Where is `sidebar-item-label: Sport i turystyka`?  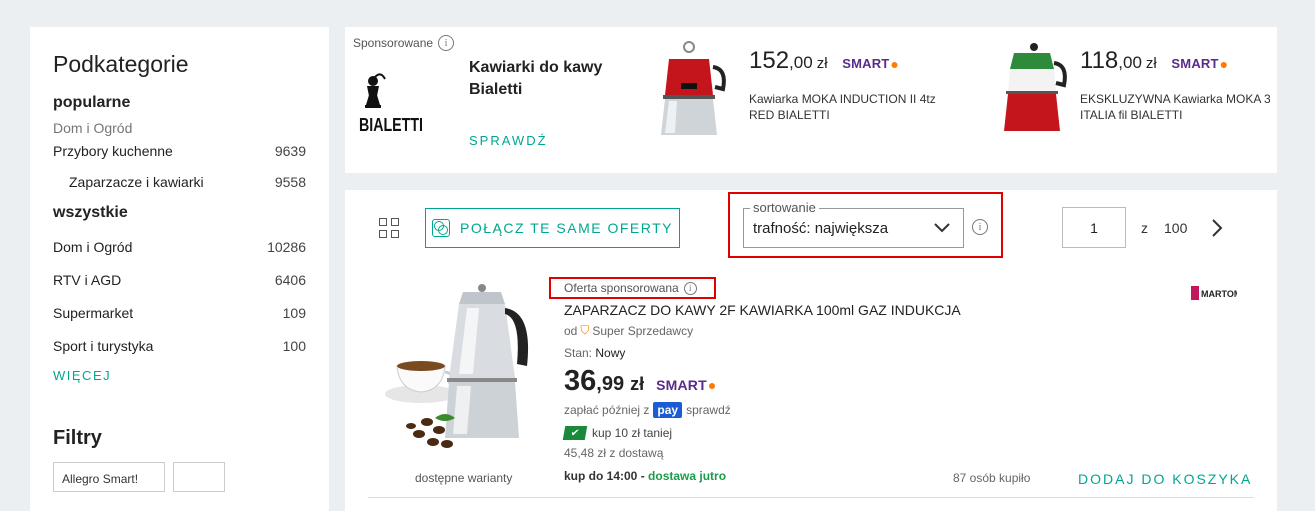 sidebar-item-label: Sport i turystyka is located at coordinates (103, 345).